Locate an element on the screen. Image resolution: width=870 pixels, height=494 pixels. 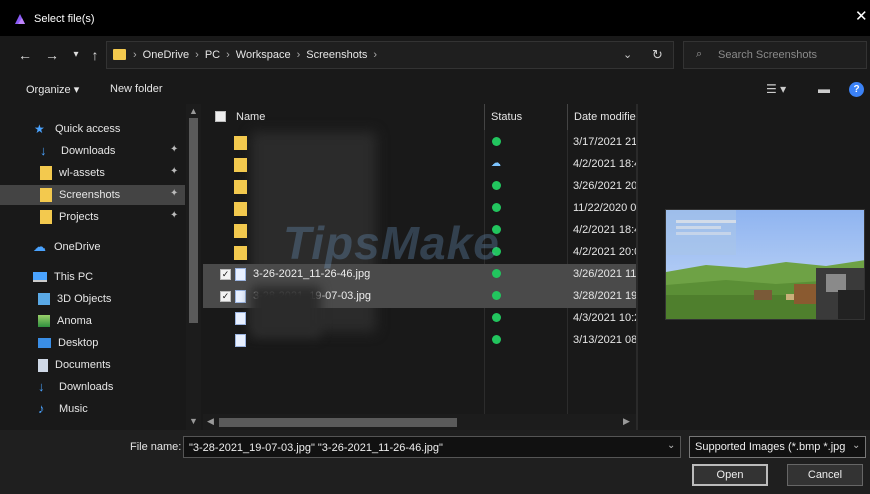
sidebar-item-onedrive: ☁ OneDrive is located at coordinates (92, 247).